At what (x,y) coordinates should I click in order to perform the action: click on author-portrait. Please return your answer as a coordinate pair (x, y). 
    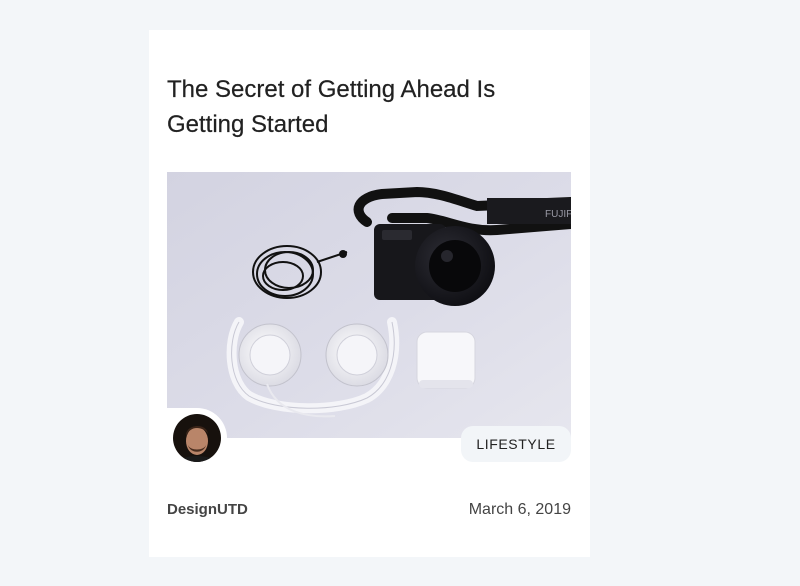
    Looking at the image, I should click on (197, 438).